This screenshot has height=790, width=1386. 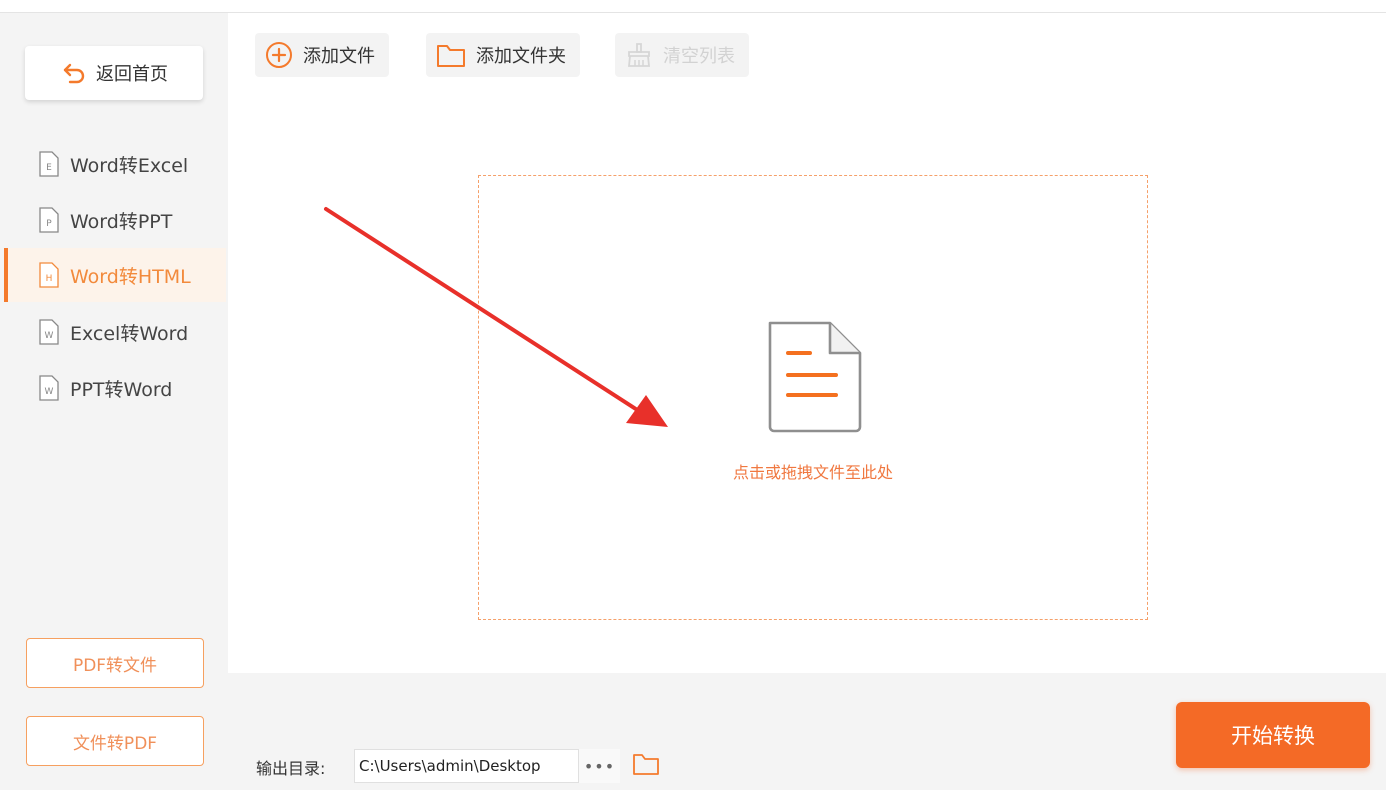 I want to click on add-folder-label: 添加文件夹, so click(x=521, y=56).